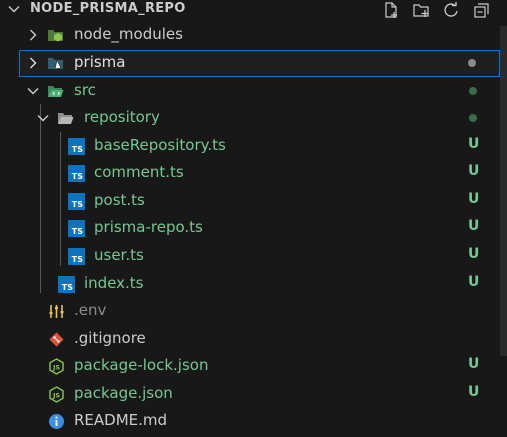 The image size is (507, 437). I want to click on tree-item-label: src, so click(85, 90).